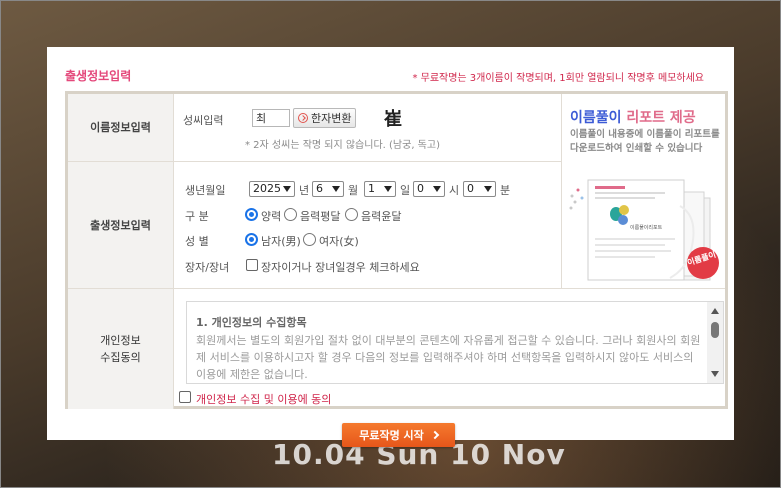  Describe the element at coordinates (661, 118) in the screenshot. I see `promo-title-highlight: 리포트 제공` at that location.